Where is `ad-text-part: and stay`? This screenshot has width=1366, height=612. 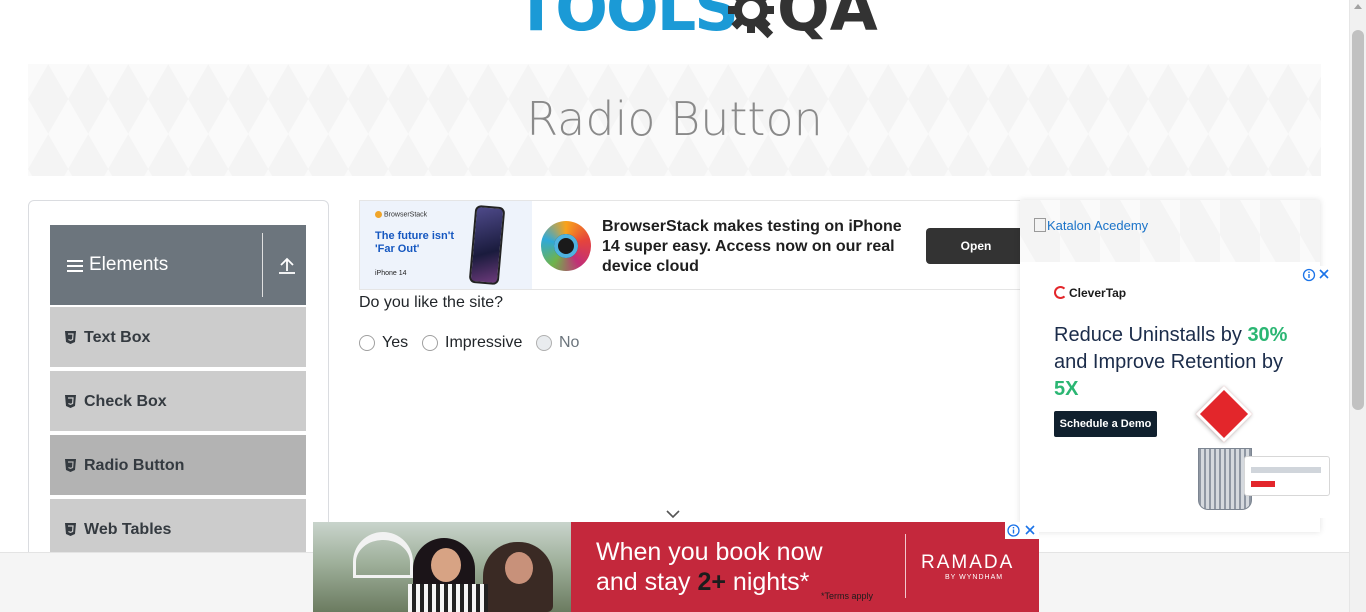
ad-text-part: and stay is located at coordinates (647, 582).